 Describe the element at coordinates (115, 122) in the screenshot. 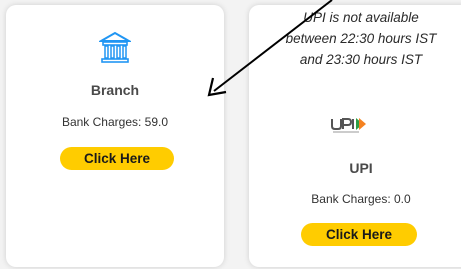

I see `branch-bank-charges: Bank Charges: 59.0` at that location.